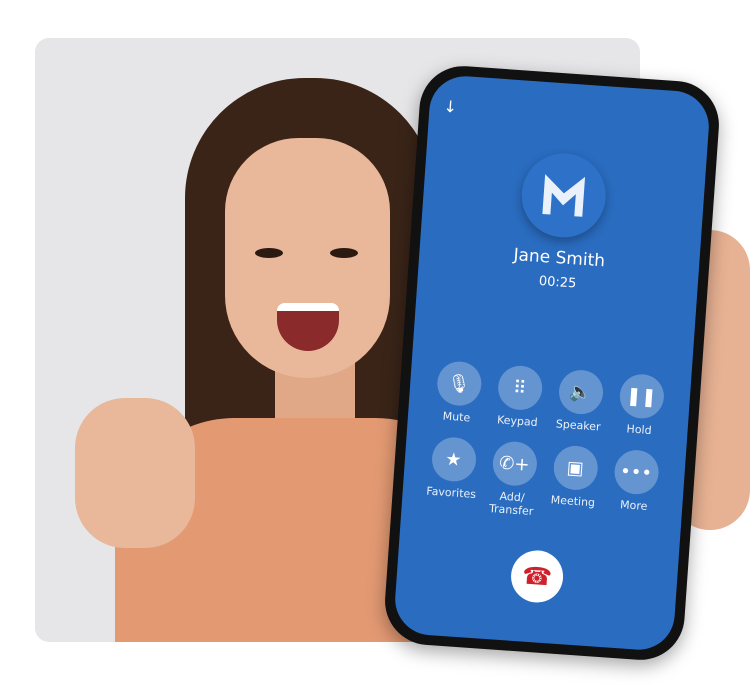 This screenshot has height=685, width=755. I want to click on hang-up-icon: ☎, so click(537, 576).